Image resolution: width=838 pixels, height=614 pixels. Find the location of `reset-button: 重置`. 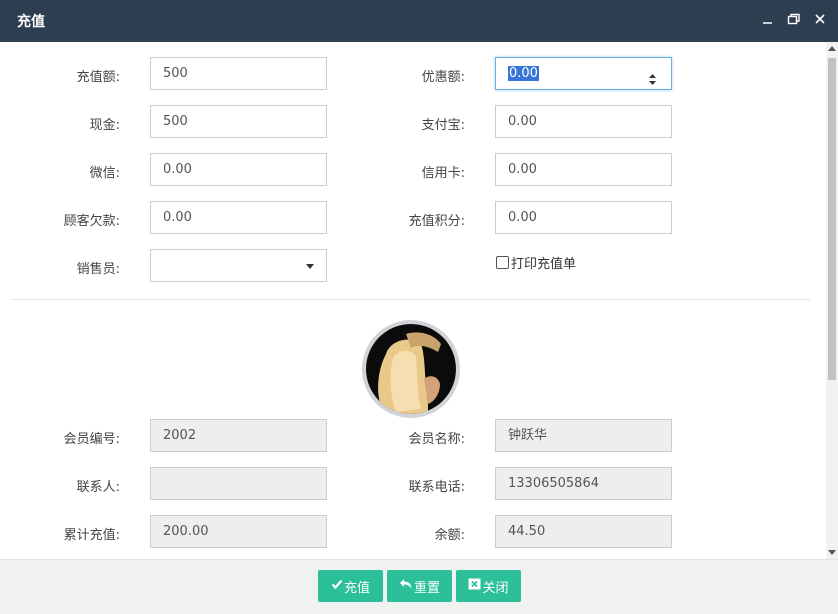

reset-button: 重置 is located at coordinates (419, 586).